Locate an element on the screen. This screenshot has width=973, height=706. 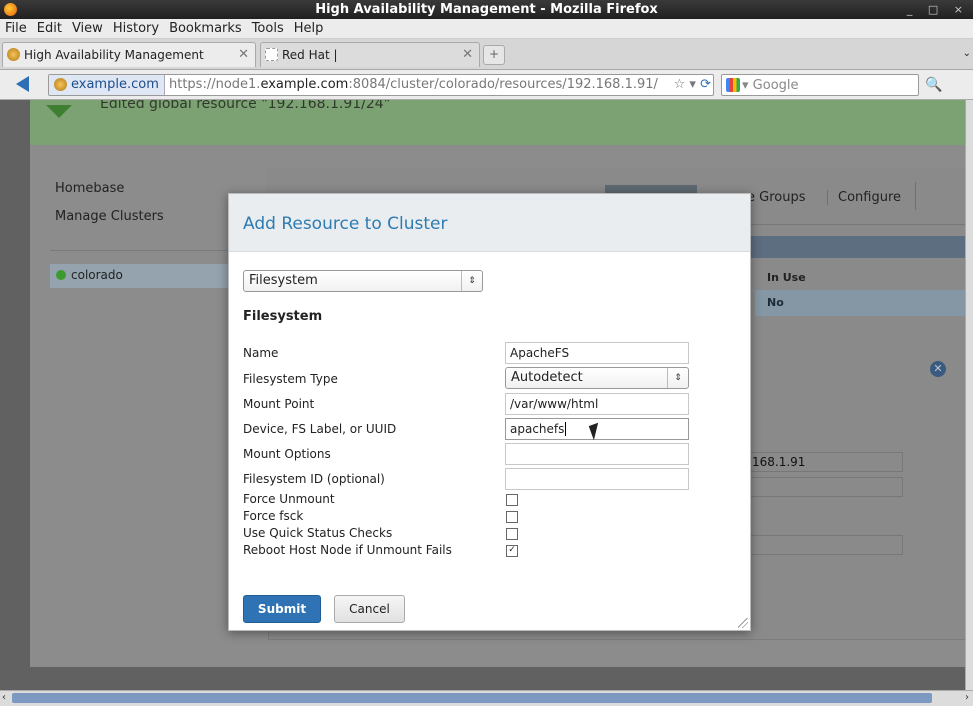
name-label: Name is located at coordinates (261, 353).